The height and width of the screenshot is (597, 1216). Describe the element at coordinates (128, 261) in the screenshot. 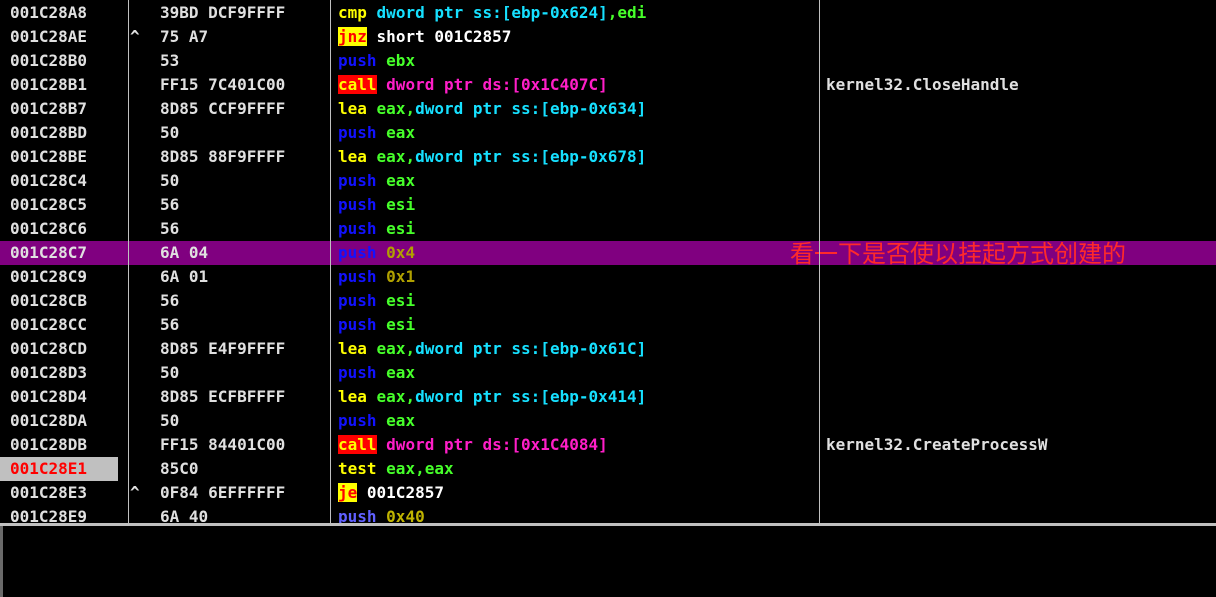

I see `column-divider-address` at that location.